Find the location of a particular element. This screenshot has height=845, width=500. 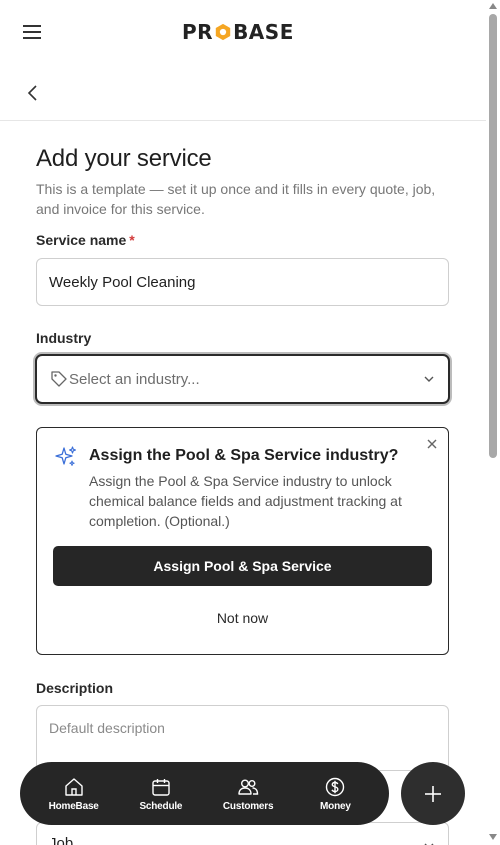

hamburger-menu-icon is located at coordinates (32, 32).